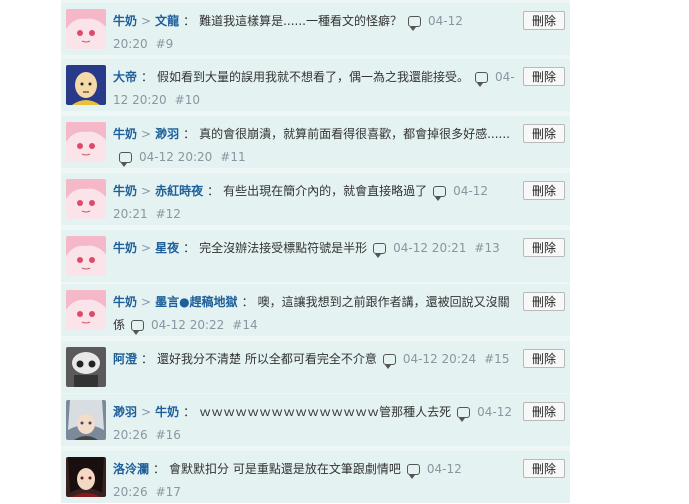 This screenshot has height=504, width=689. I want to click on comment-number: #10, so click(187, 100).